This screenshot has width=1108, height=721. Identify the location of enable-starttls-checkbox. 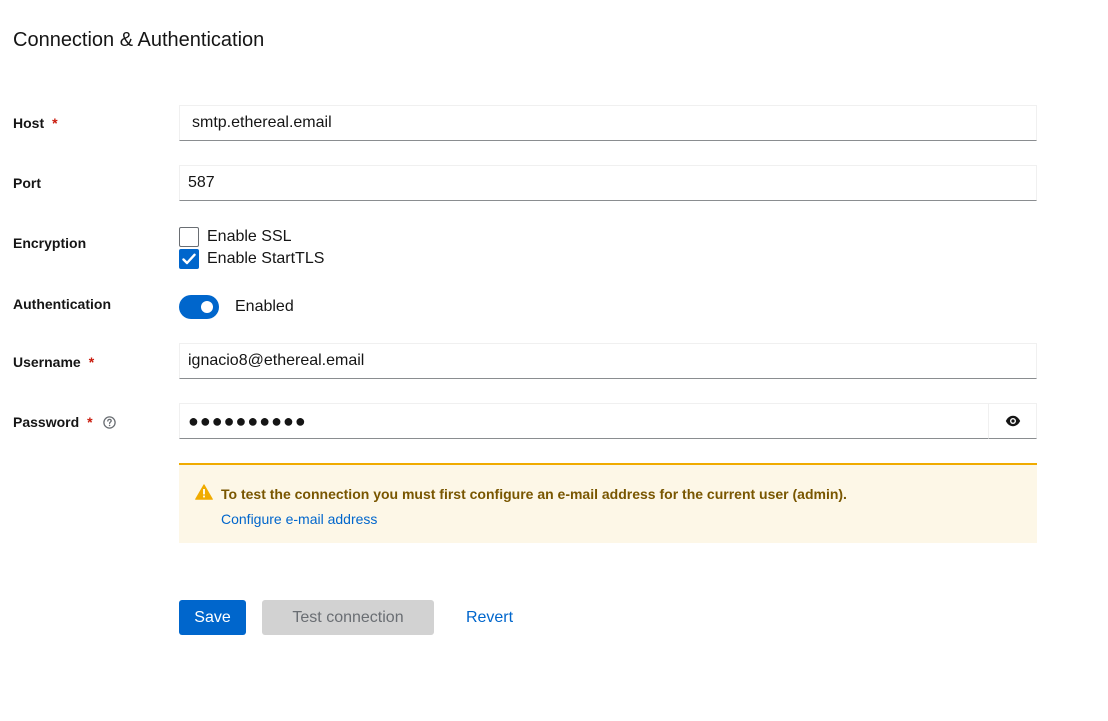
(189, 259).